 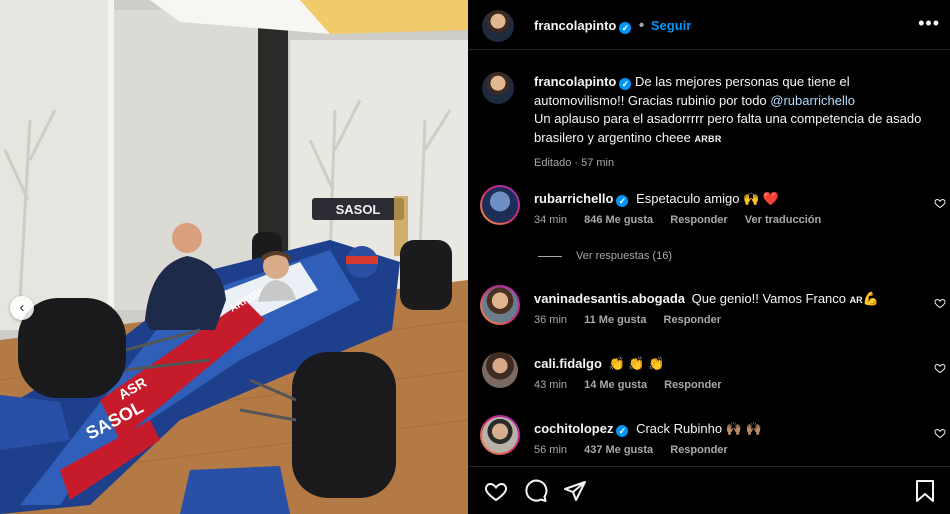 What do you see at coordinates (708, 138) in the screenshot?
I see `caption-flag: ARBR` at bounding box center [708, 138].